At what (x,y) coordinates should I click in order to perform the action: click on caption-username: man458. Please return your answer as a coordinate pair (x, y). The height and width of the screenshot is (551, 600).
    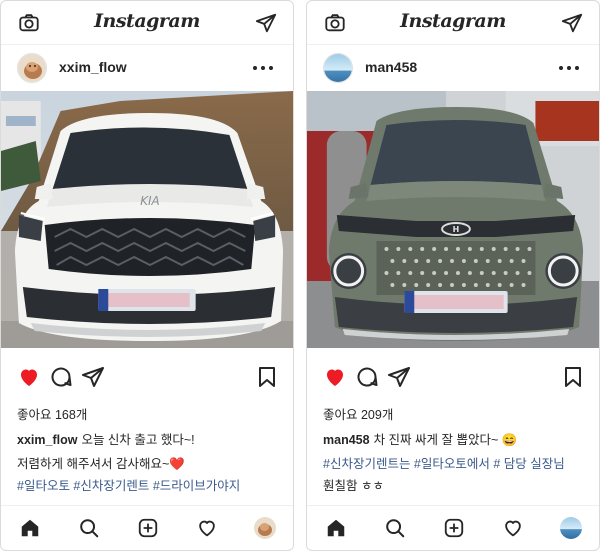
    Looking at the image, I should click on (346, 440).